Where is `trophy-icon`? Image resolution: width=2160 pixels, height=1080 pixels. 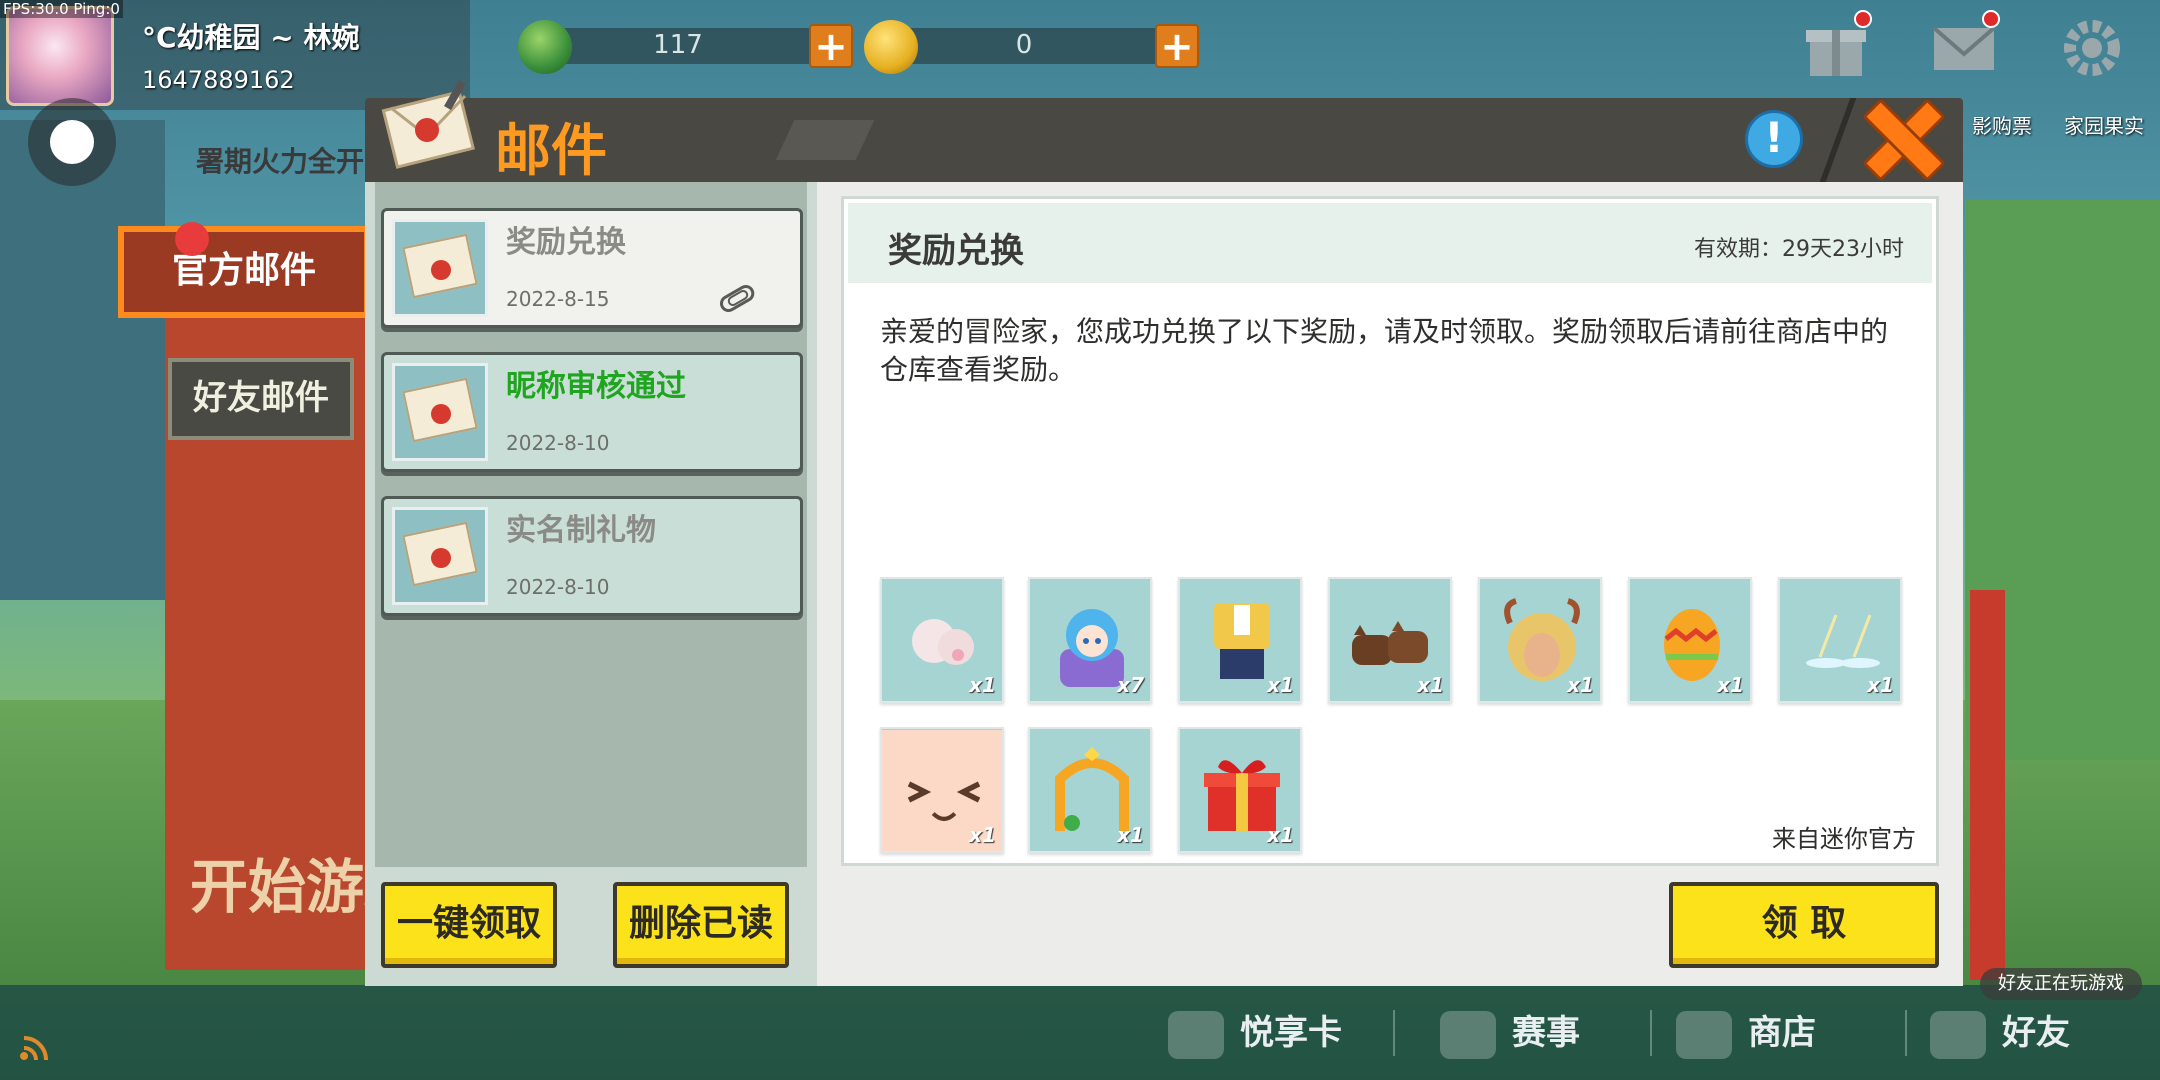
trophy-icon is located at coordinates (1468, 1034).